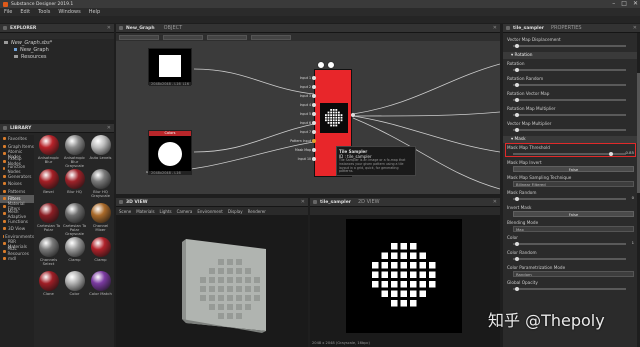 The width and height of the screenshot is (640, 347). Describe the element at coordinates (571, 139) in the screenshot. I see `section-mask: ▾ Mask` at that location.